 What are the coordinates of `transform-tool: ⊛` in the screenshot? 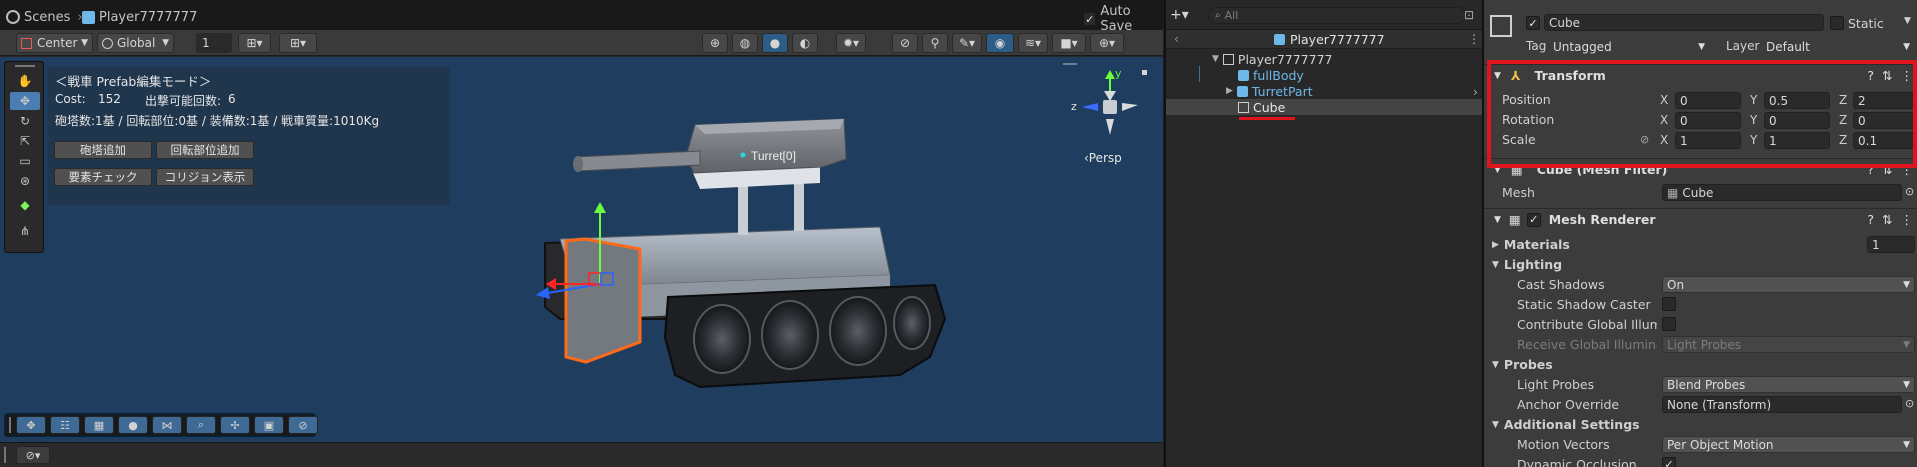 It's located at (25, 181).